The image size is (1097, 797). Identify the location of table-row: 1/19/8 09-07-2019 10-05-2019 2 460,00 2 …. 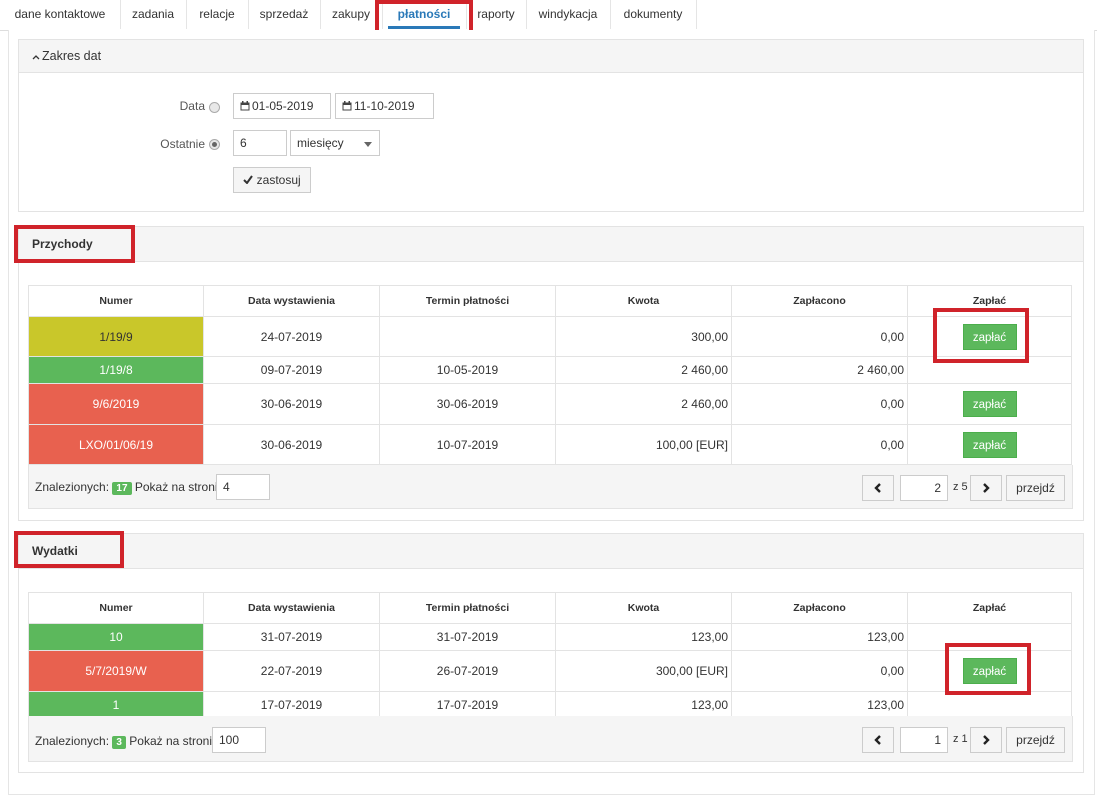
(550, 370).